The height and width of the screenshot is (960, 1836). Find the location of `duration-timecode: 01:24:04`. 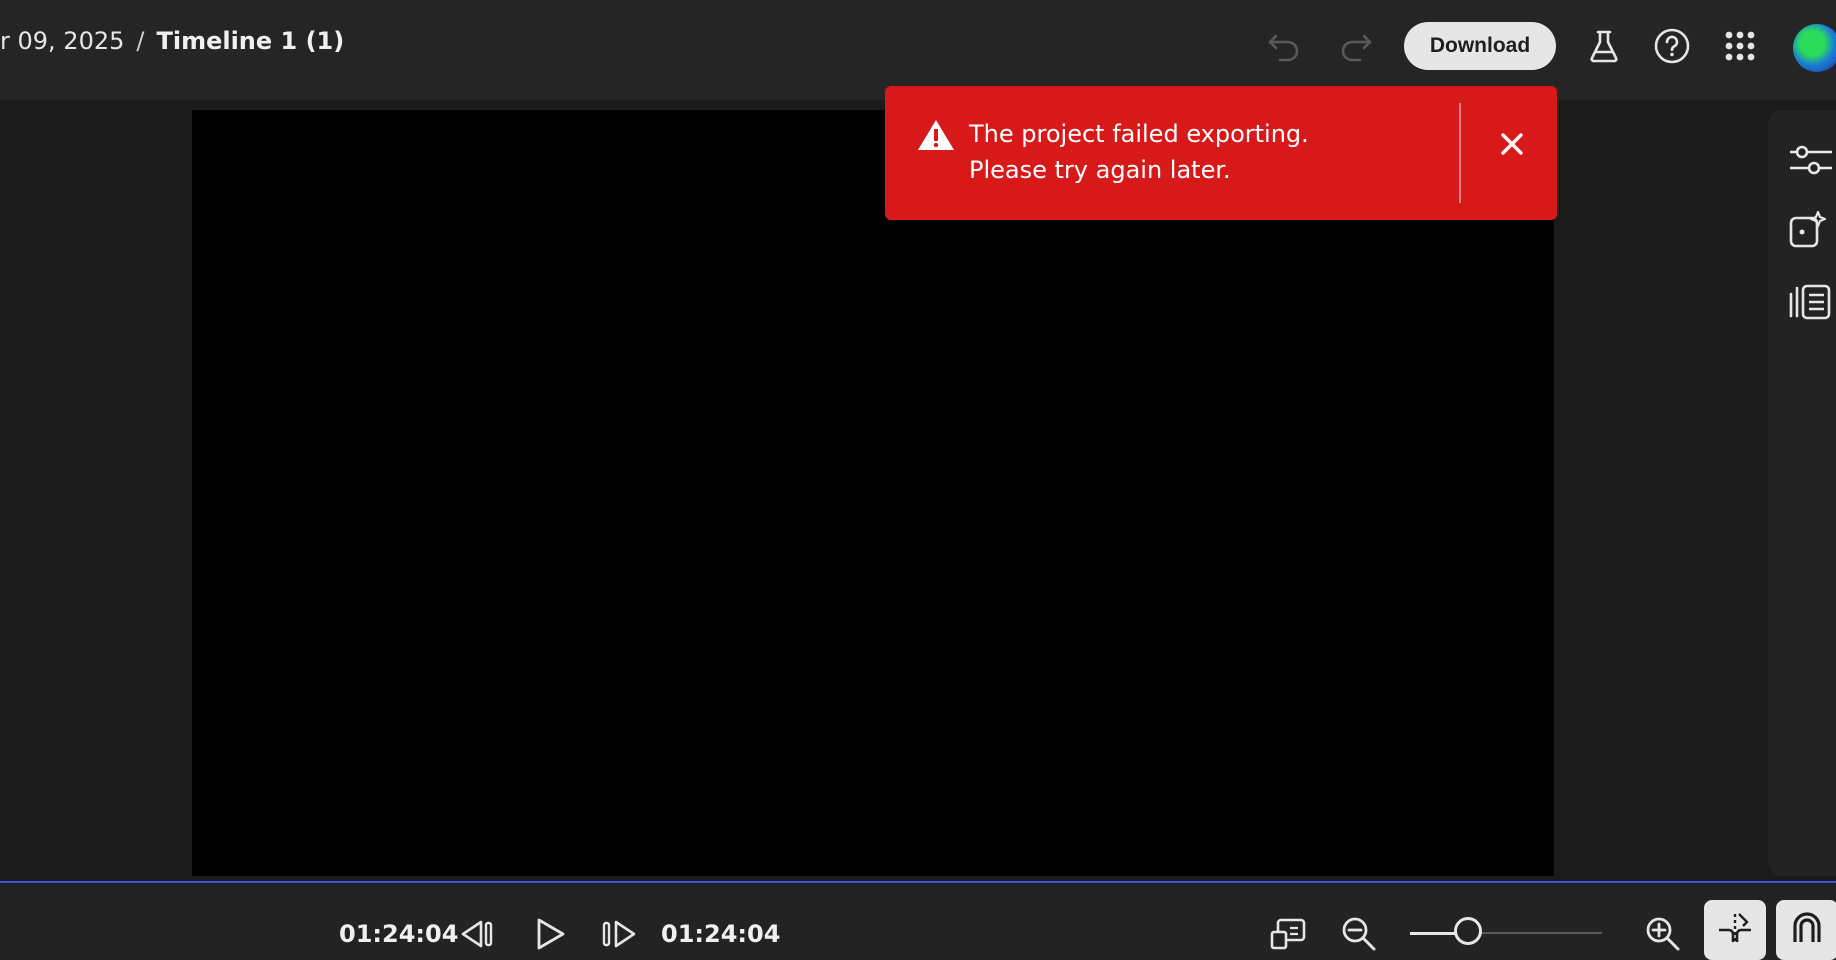

duration-timecode: 01:24:04 is located at coordinates (721, 934).